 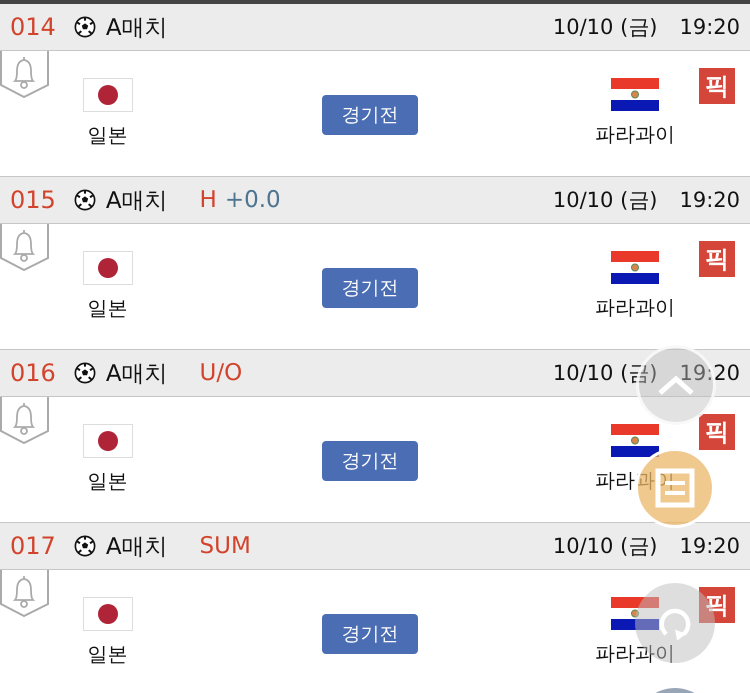 I want to click on market-type: SUM, so click(x=225, y=546).